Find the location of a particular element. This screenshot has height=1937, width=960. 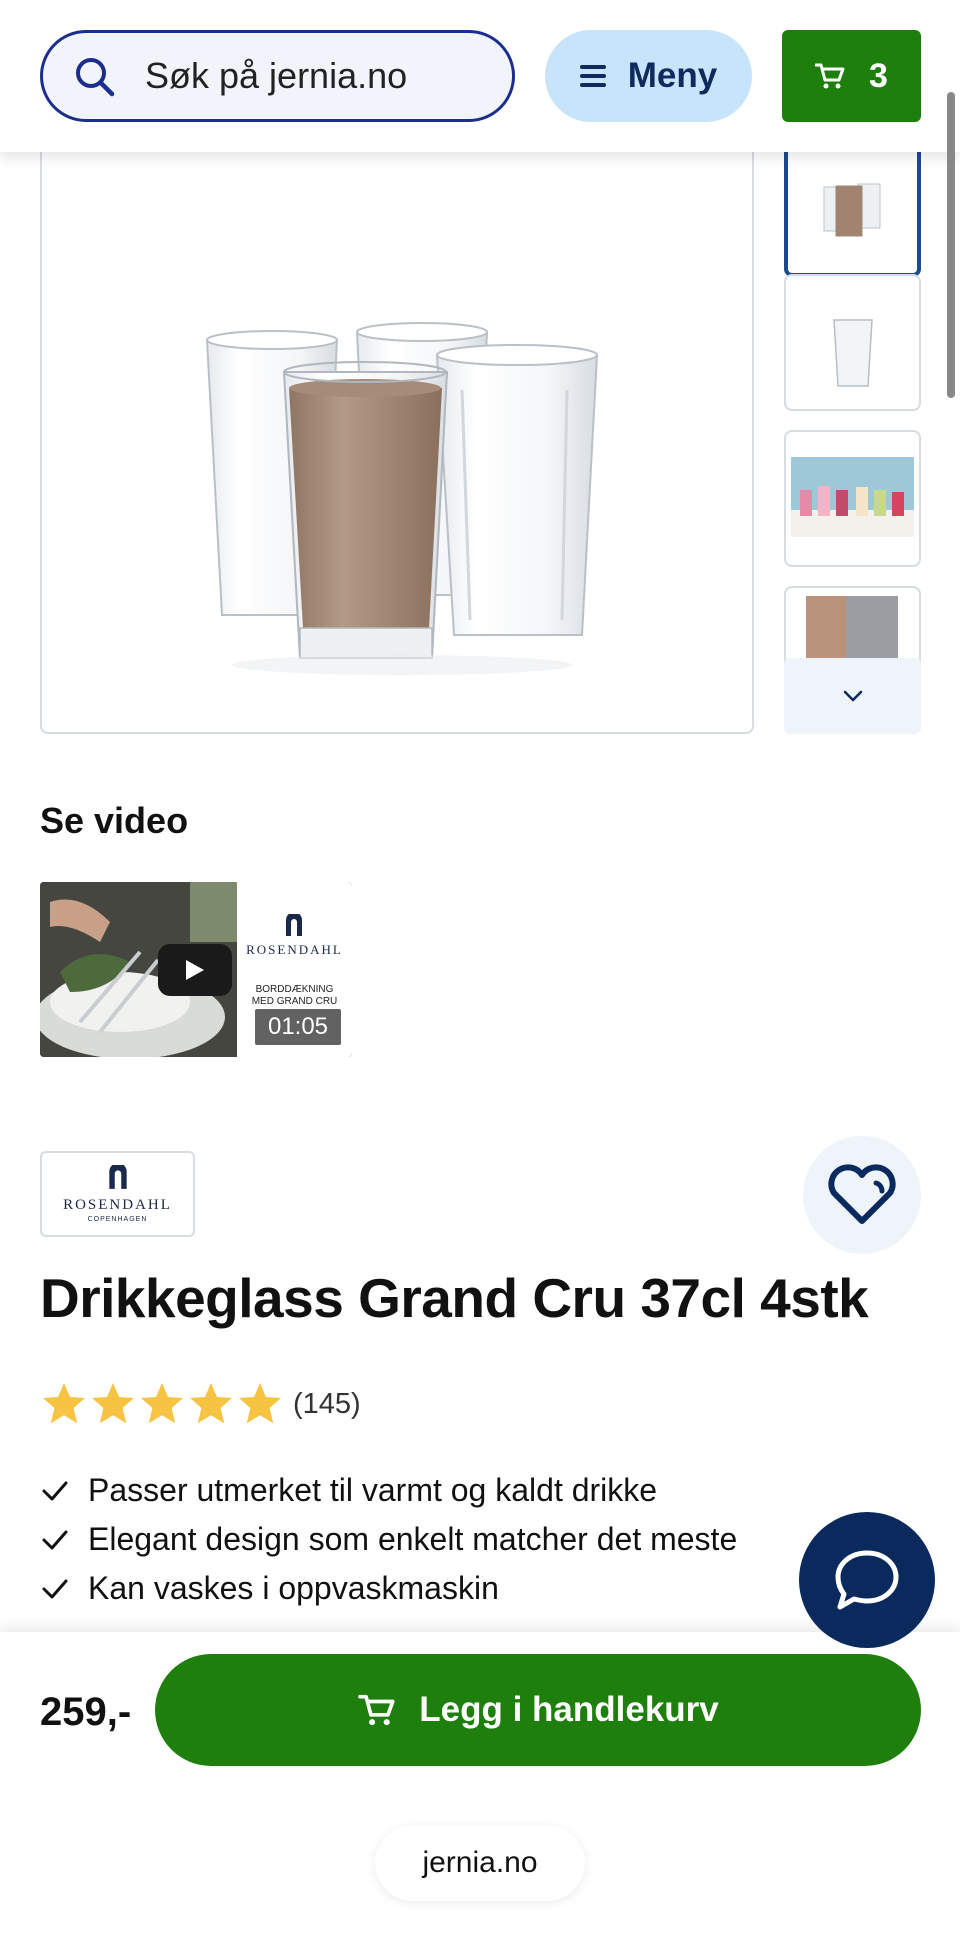

chevron-down-icon is located at coordinates (852, 696).